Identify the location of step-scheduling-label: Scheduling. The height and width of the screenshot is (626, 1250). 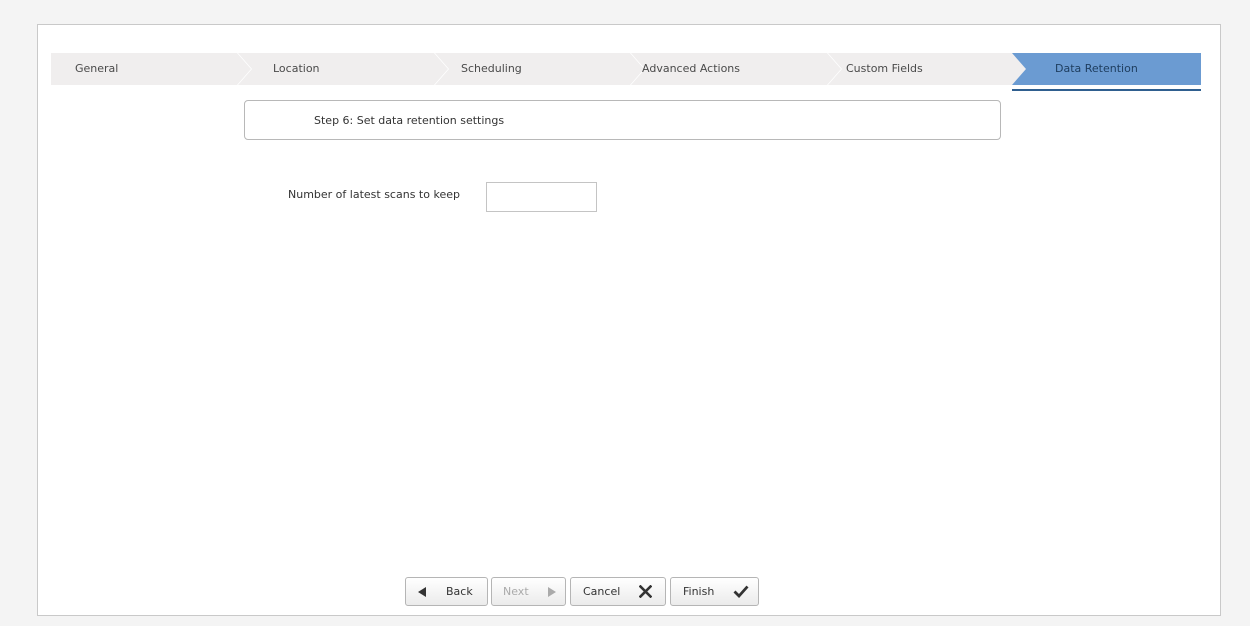
(491, 68).